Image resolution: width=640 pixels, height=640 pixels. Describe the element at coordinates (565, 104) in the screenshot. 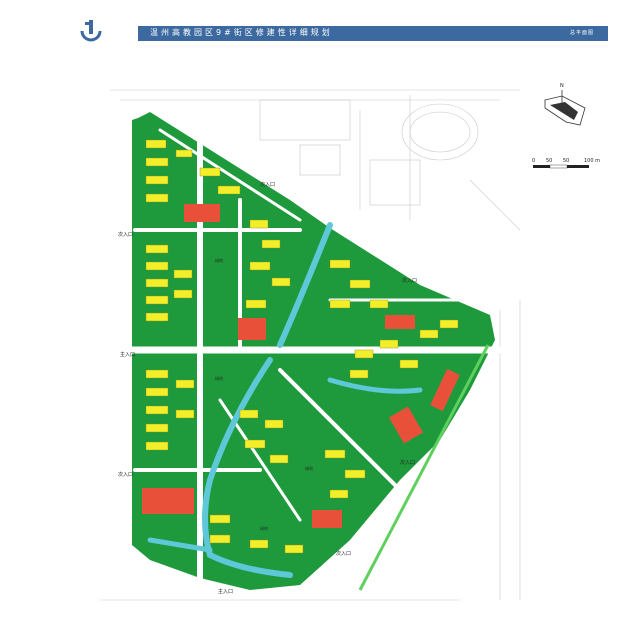

I see `north-arrow-icon: N` at that location.